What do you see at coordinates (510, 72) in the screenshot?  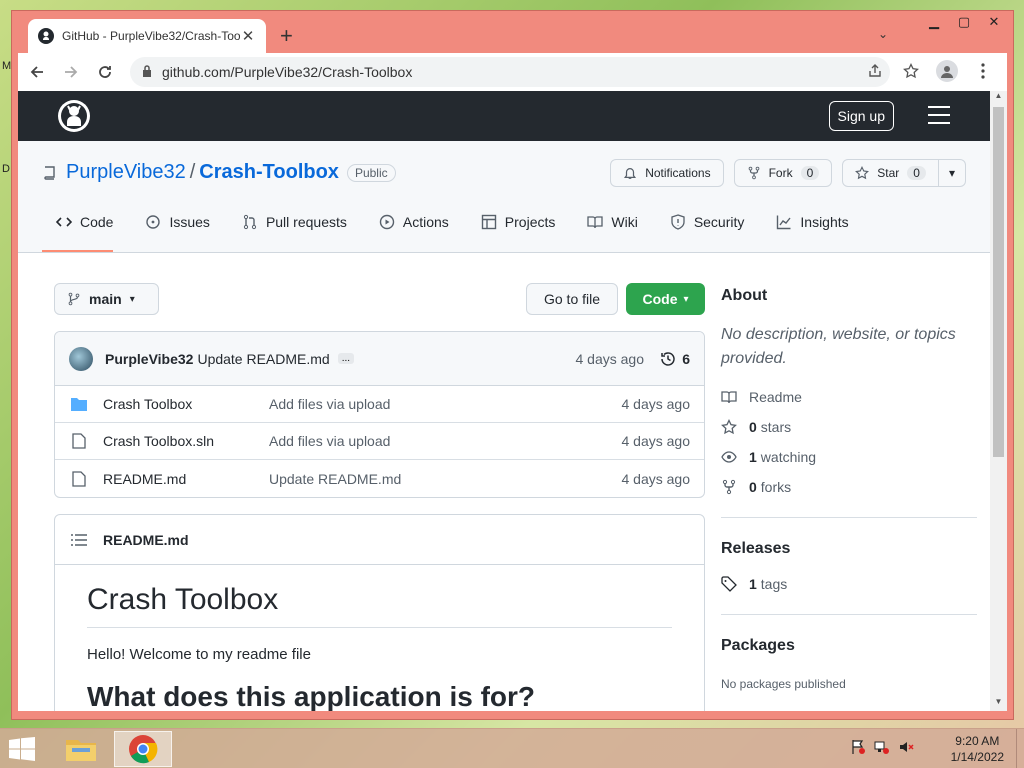 I see `address-bar: github.com/PurpleVibe32/Crash-Toolbox` at bounding box center [510, 72].